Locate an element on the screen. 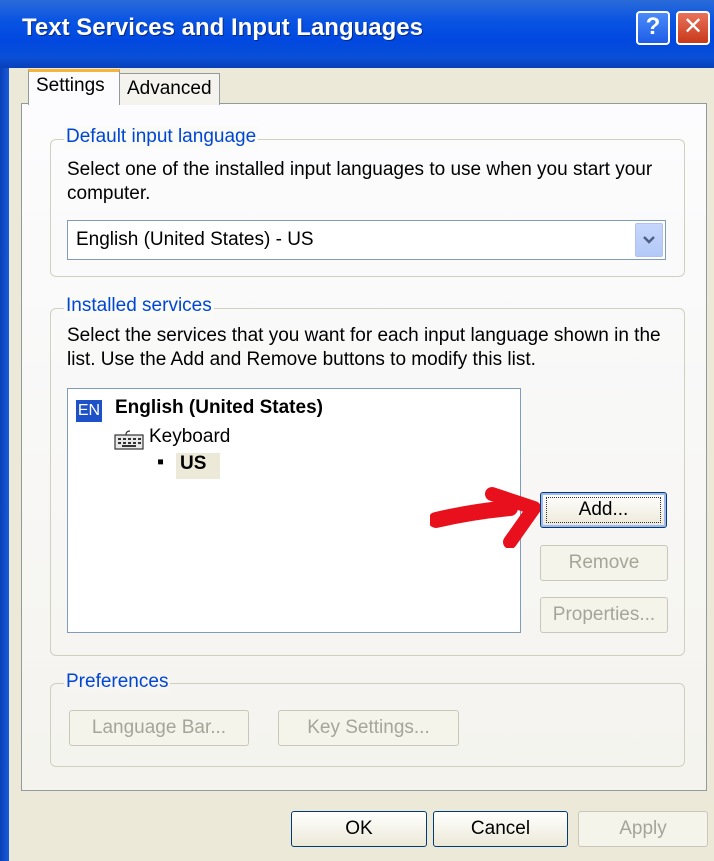 Image resolution: width=714 pixels, height=861 pixels. tab-advanced: Advanced is located at coordinates (169, 89).